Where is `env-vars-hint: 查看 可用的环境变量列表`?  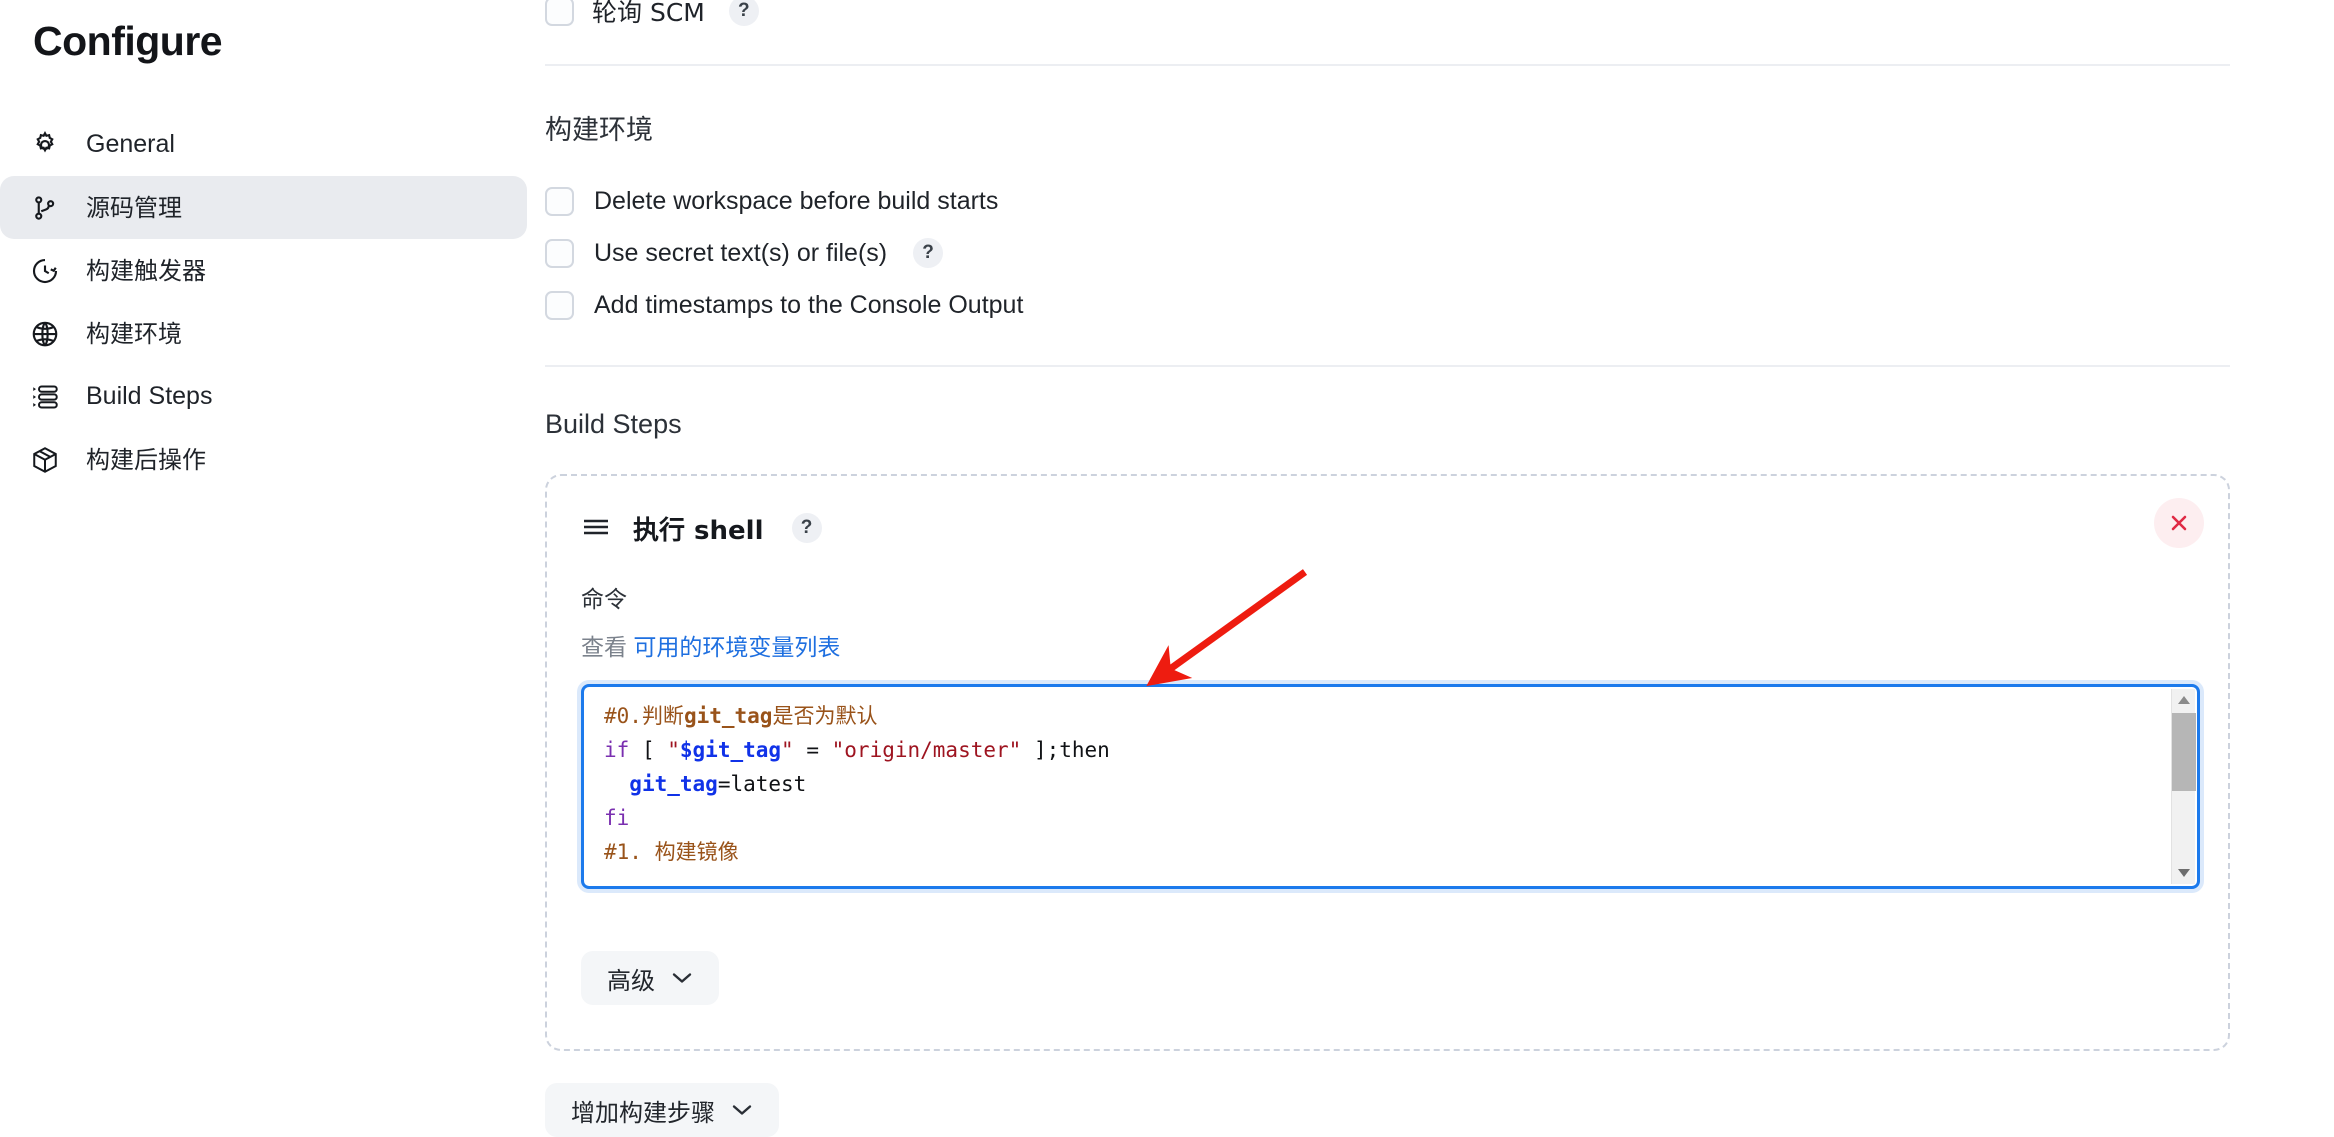 env-vars-hint: 查看 可用的环境变量列表 is located at coordinates (1387, 645).